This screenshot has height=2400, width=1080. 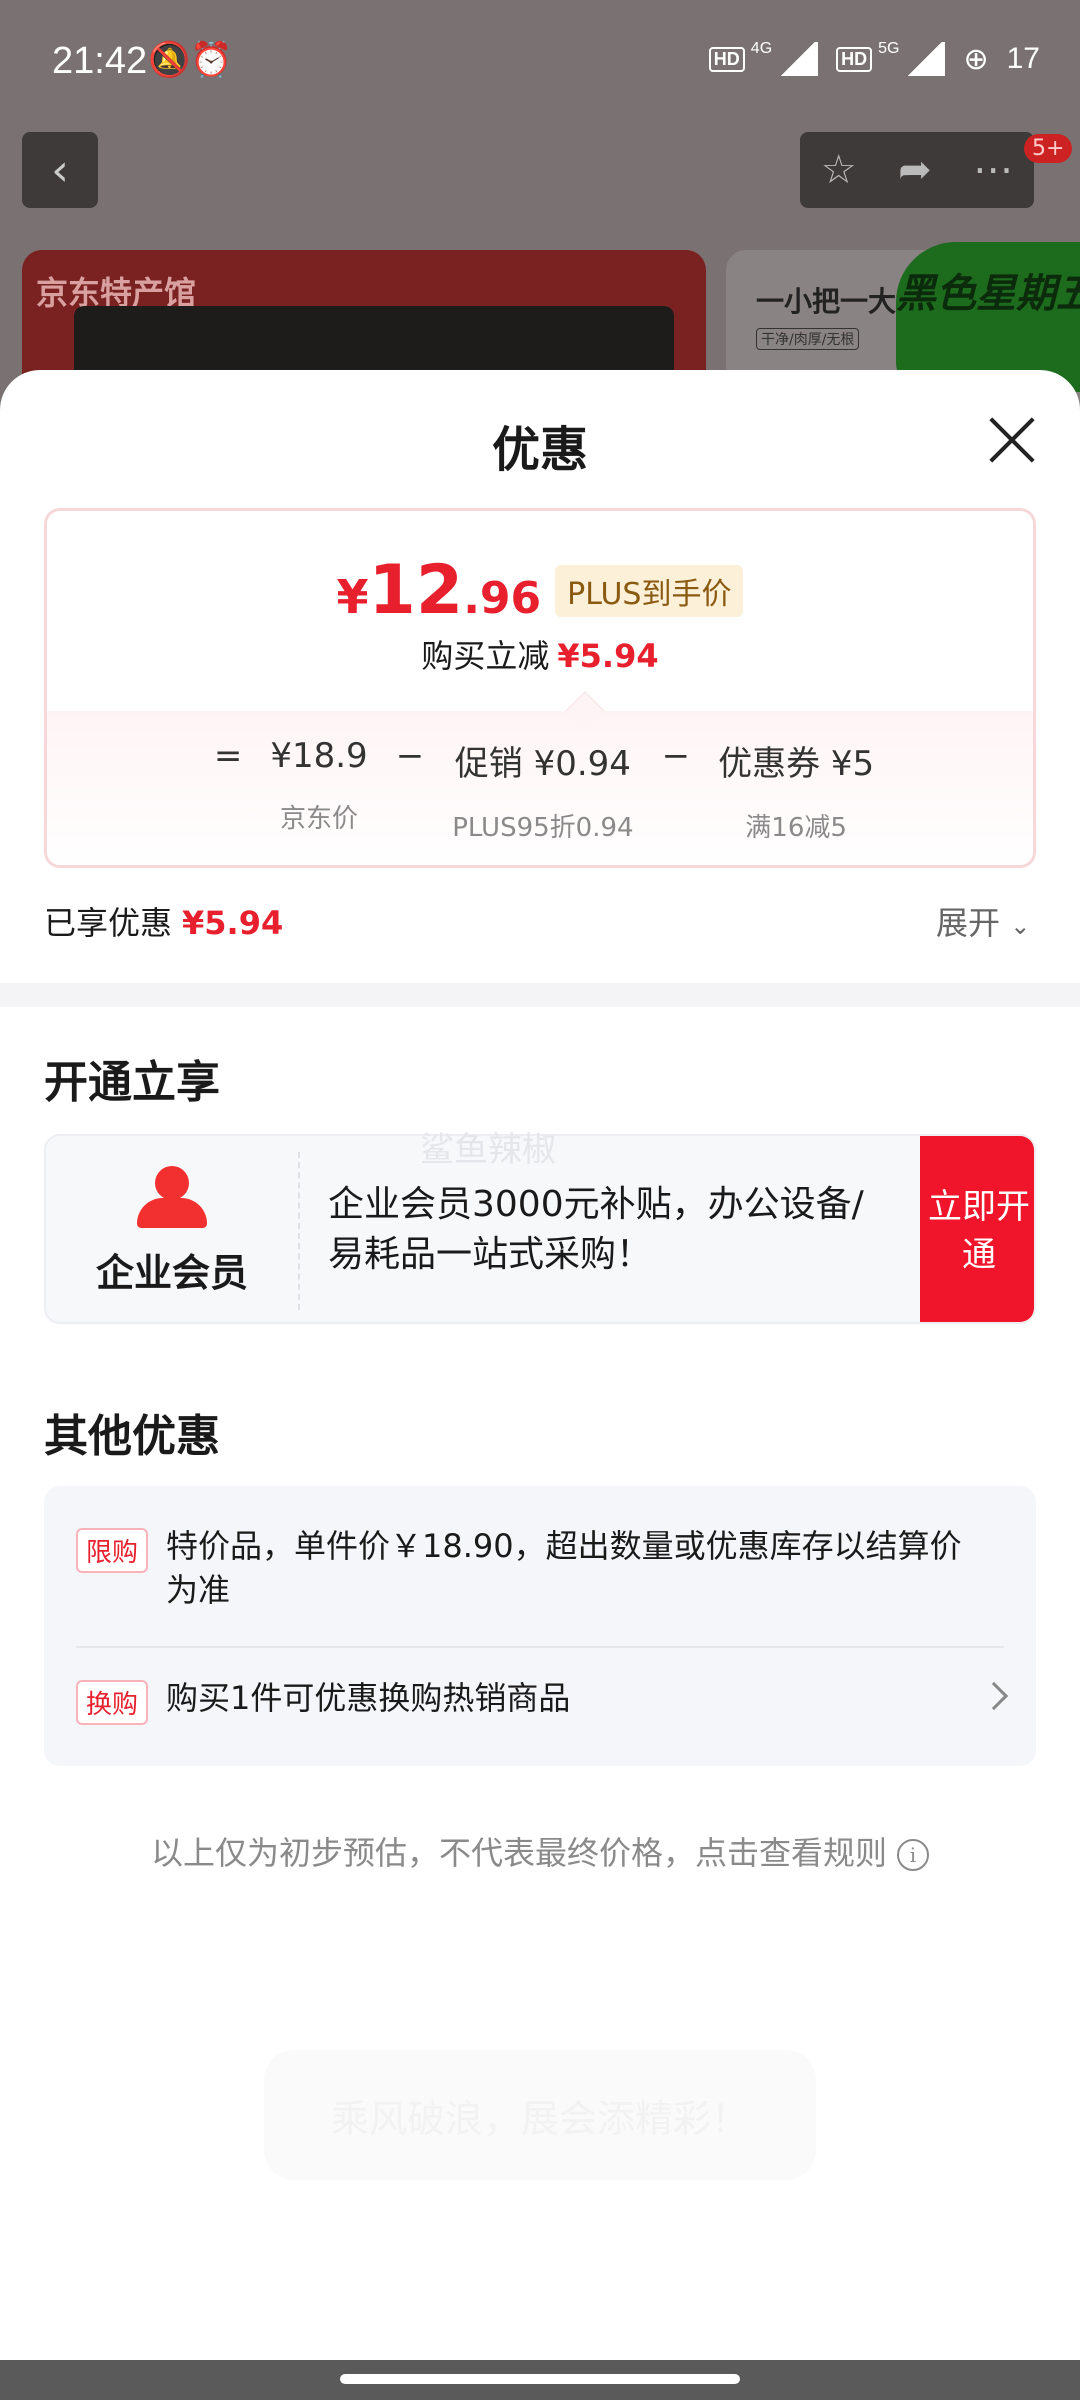 What do you see at coordinates (993, 170) in the screenshot?
I see `more-icon: ⋯` at bounding box center [993, 170].